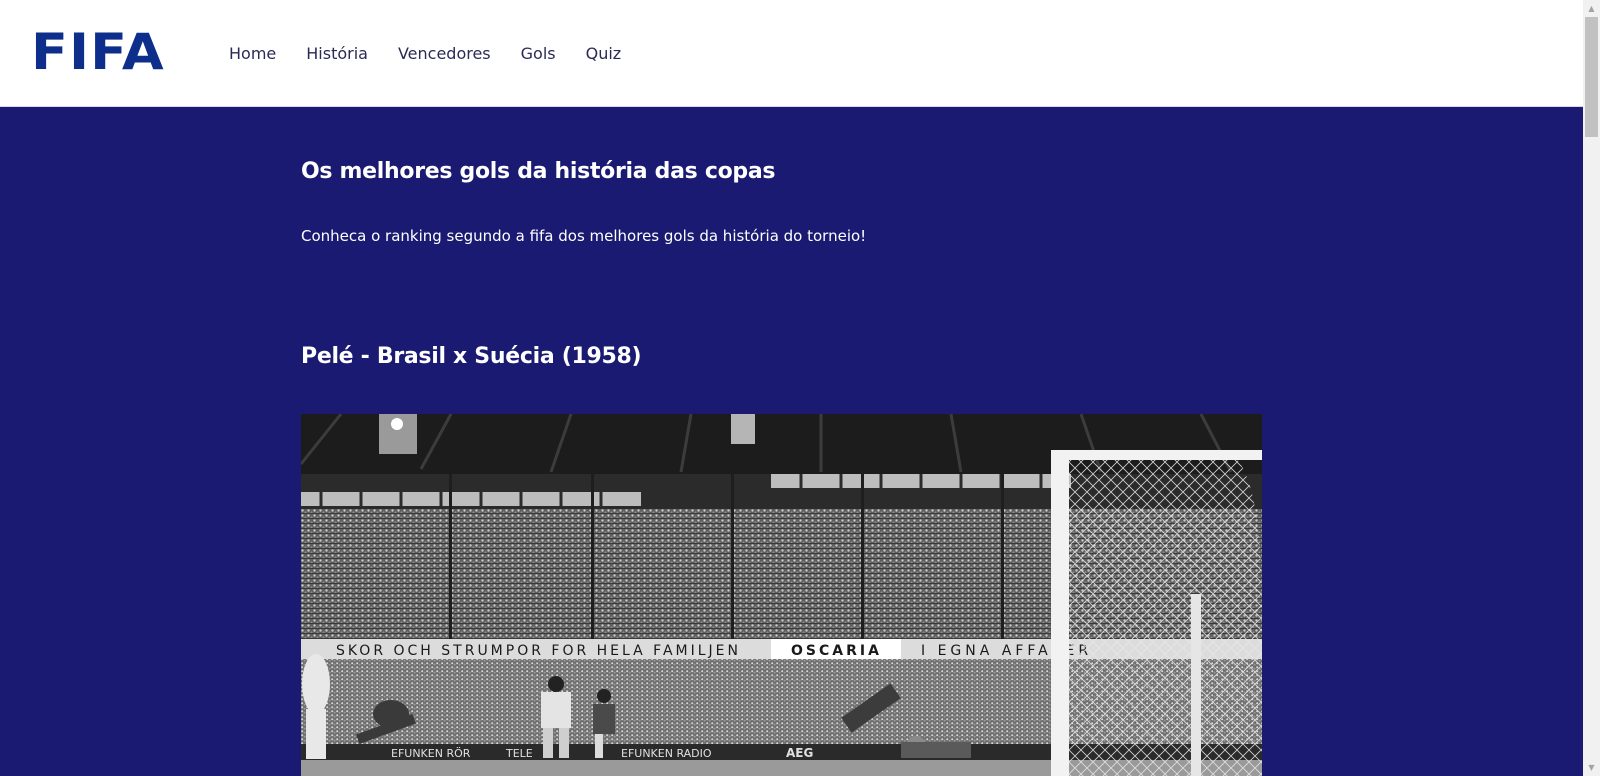 The image size is (1600, 776). Describe the element at coordinates (666, 753) in the screenshot. I see `ad-board-3: EFUNKEN RADIO` at that location.